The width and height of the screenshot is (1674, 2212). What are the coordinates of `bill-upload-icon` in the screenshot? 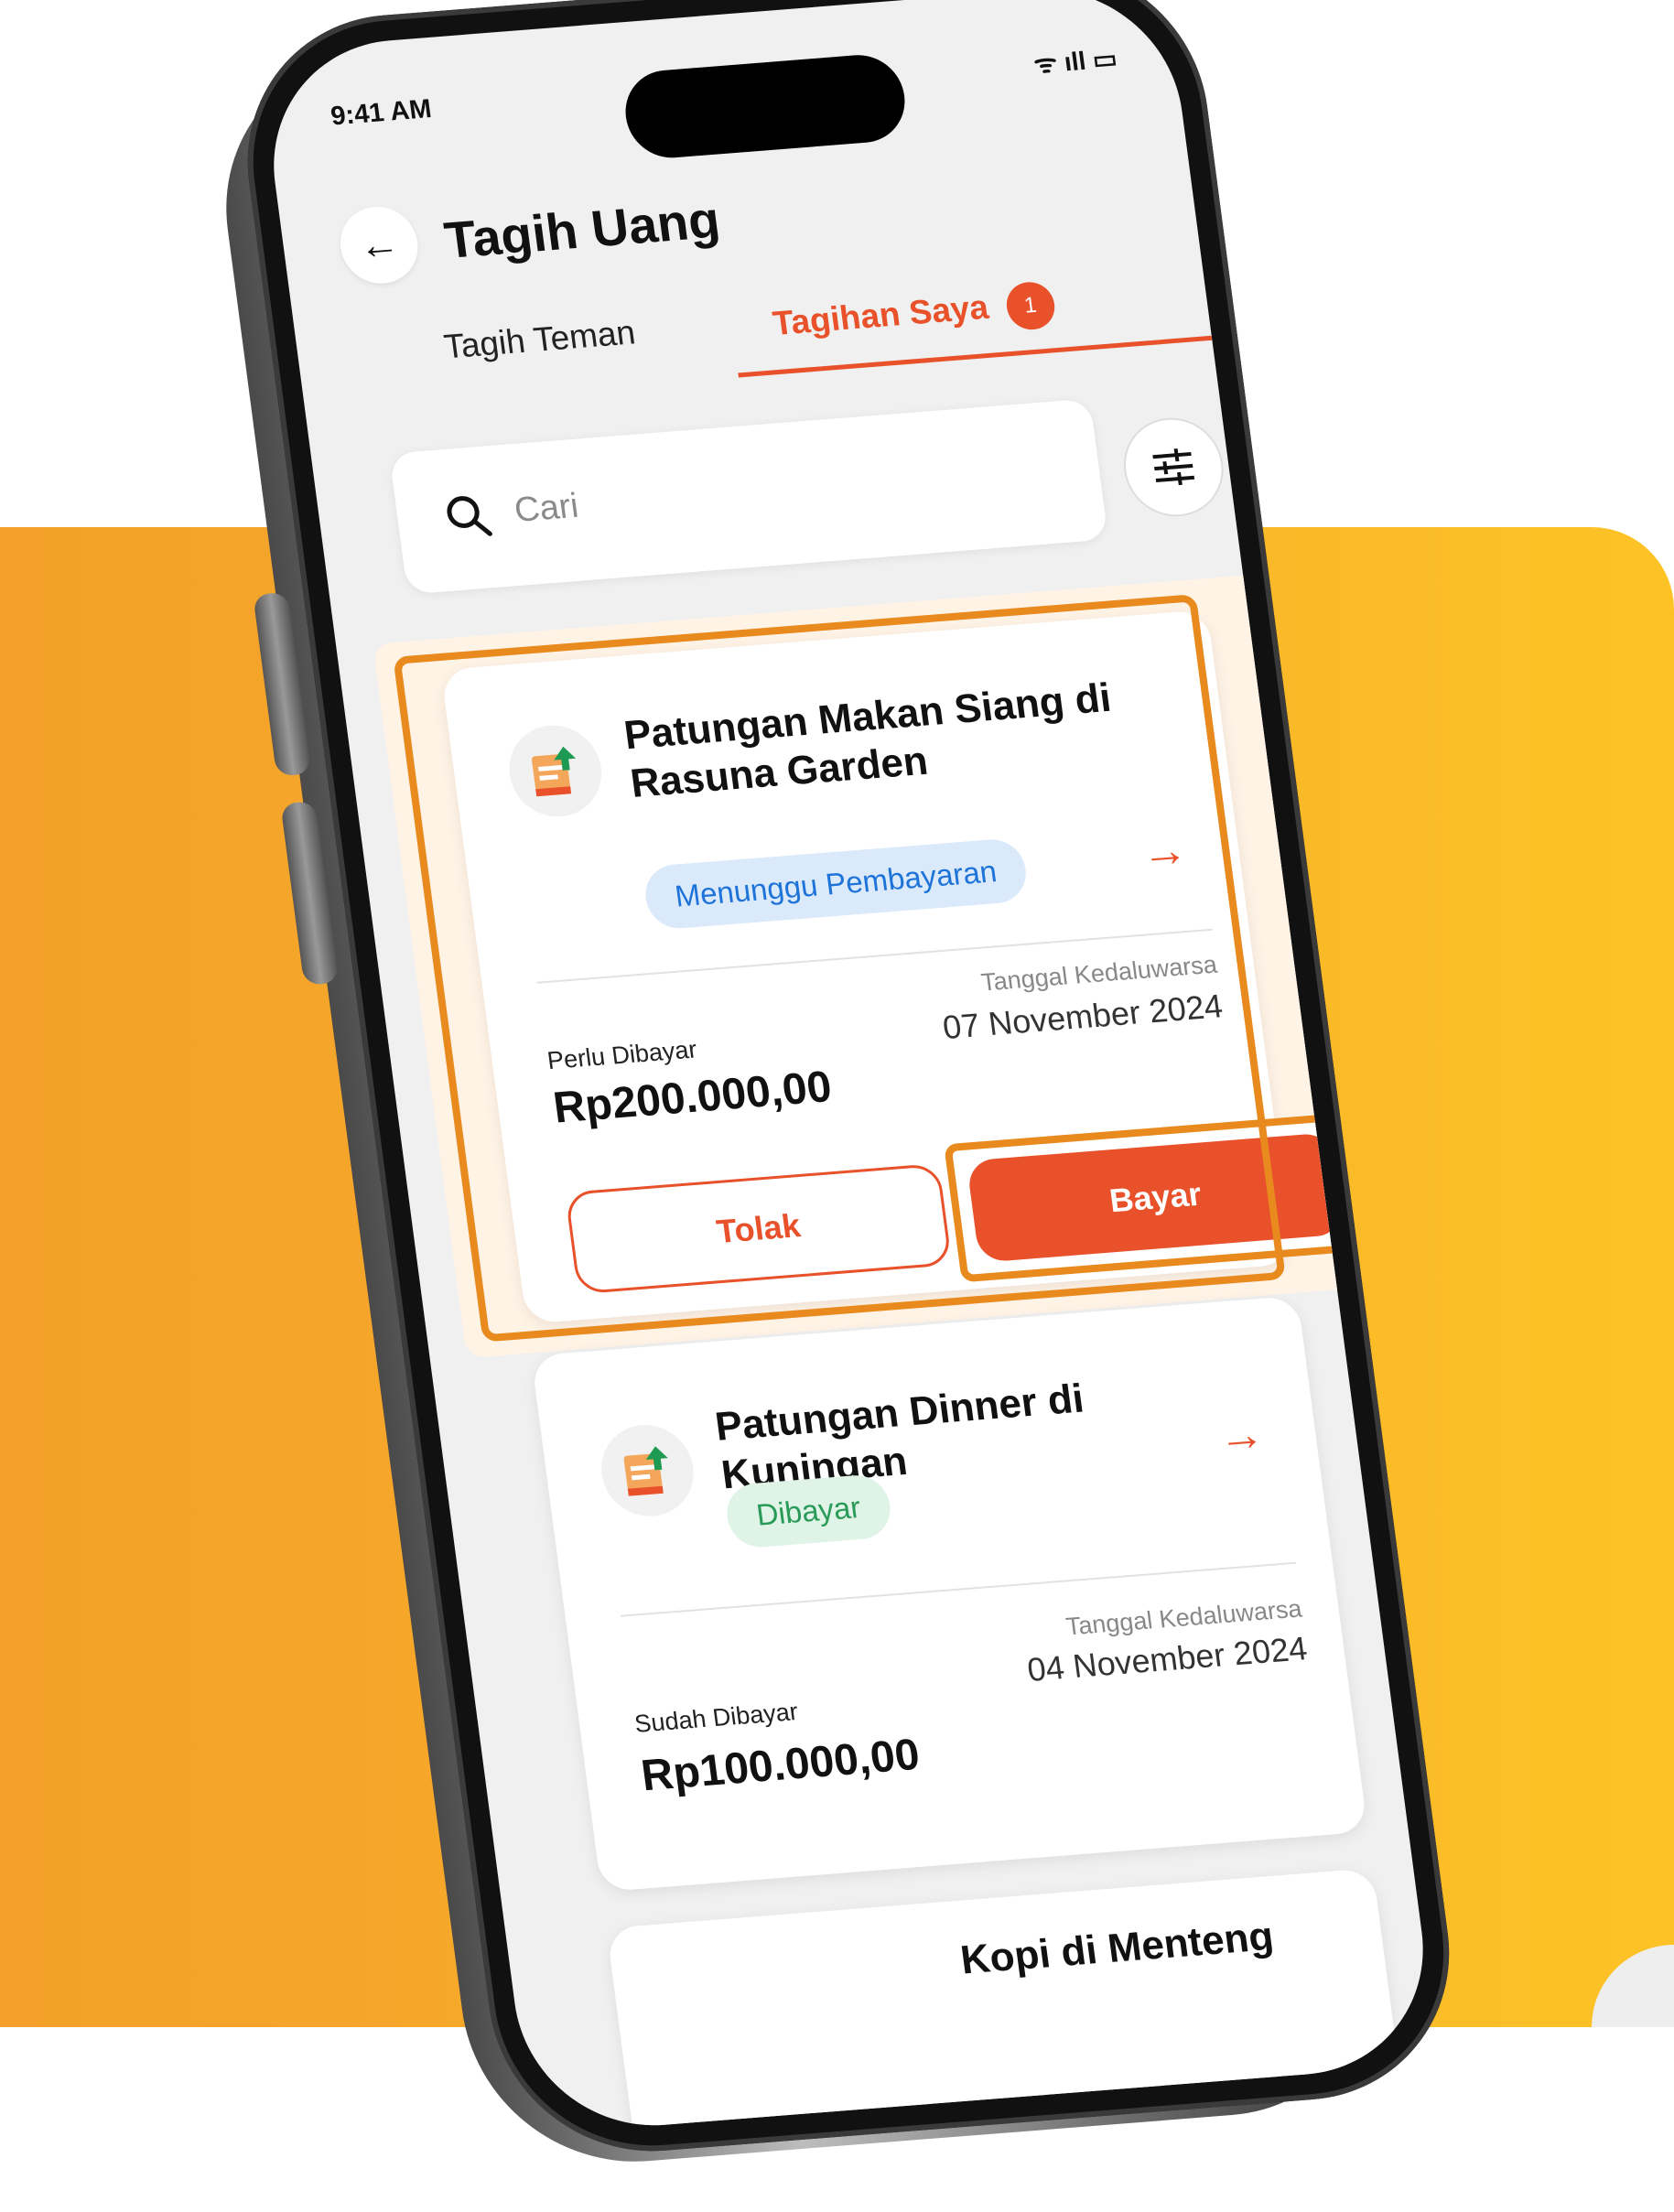 It's located at (645, 1471).